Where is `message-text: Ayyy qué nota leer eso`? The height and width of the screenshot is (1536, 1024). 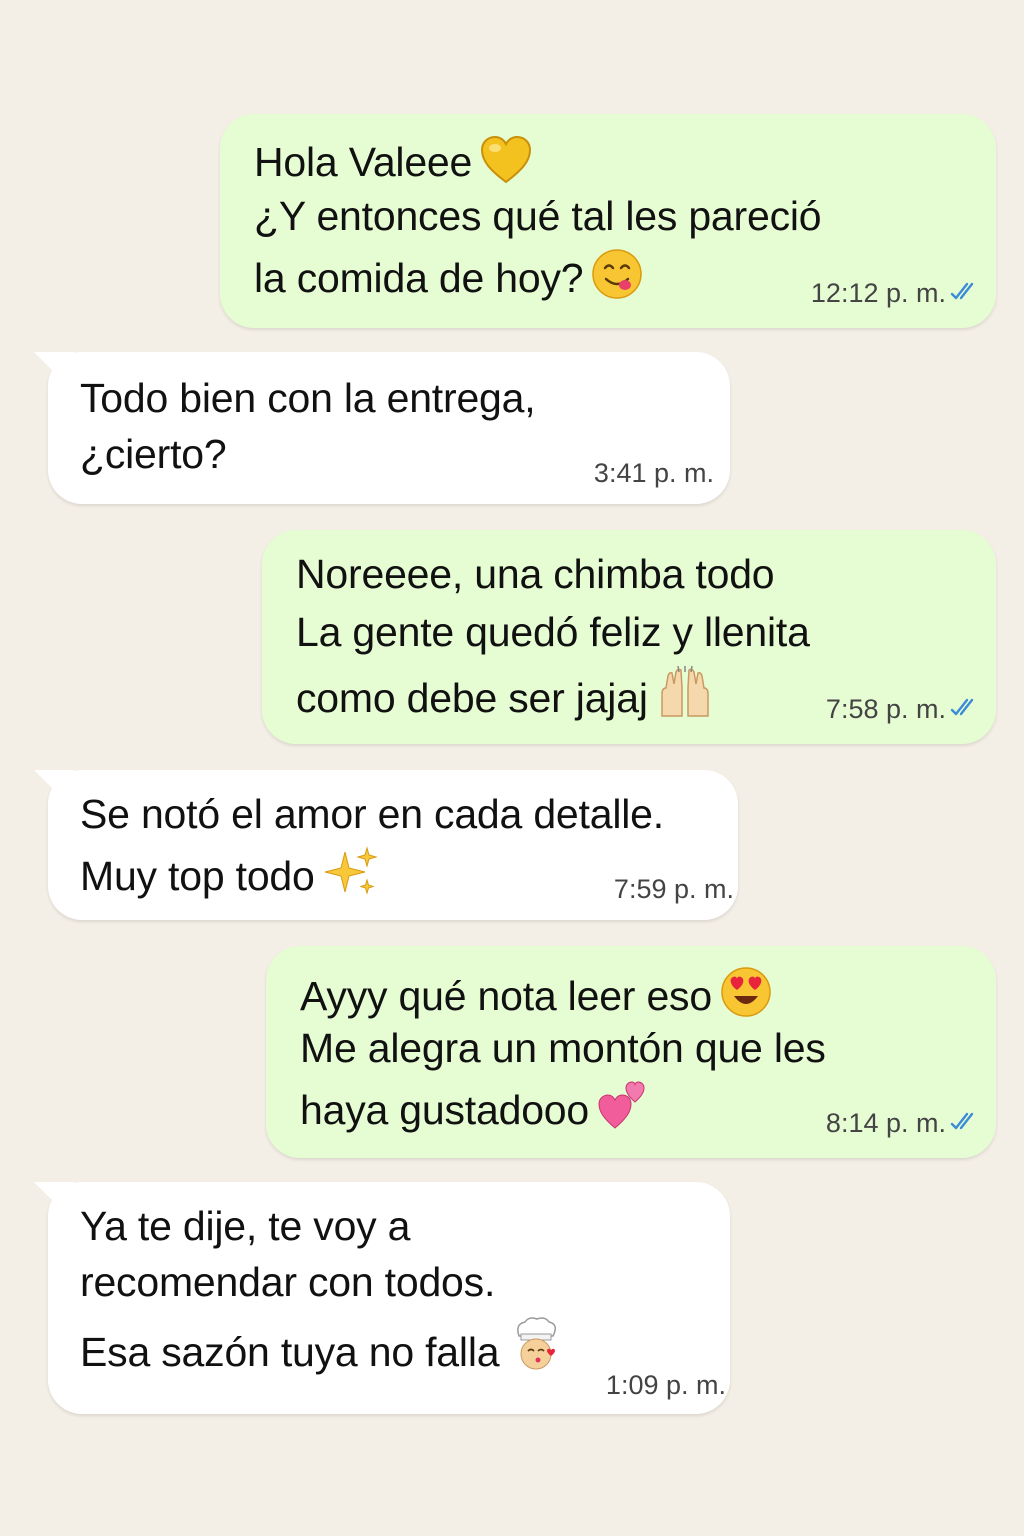 message-text: Ayyy qué nota leer eso is located at coordinates (506, 996).